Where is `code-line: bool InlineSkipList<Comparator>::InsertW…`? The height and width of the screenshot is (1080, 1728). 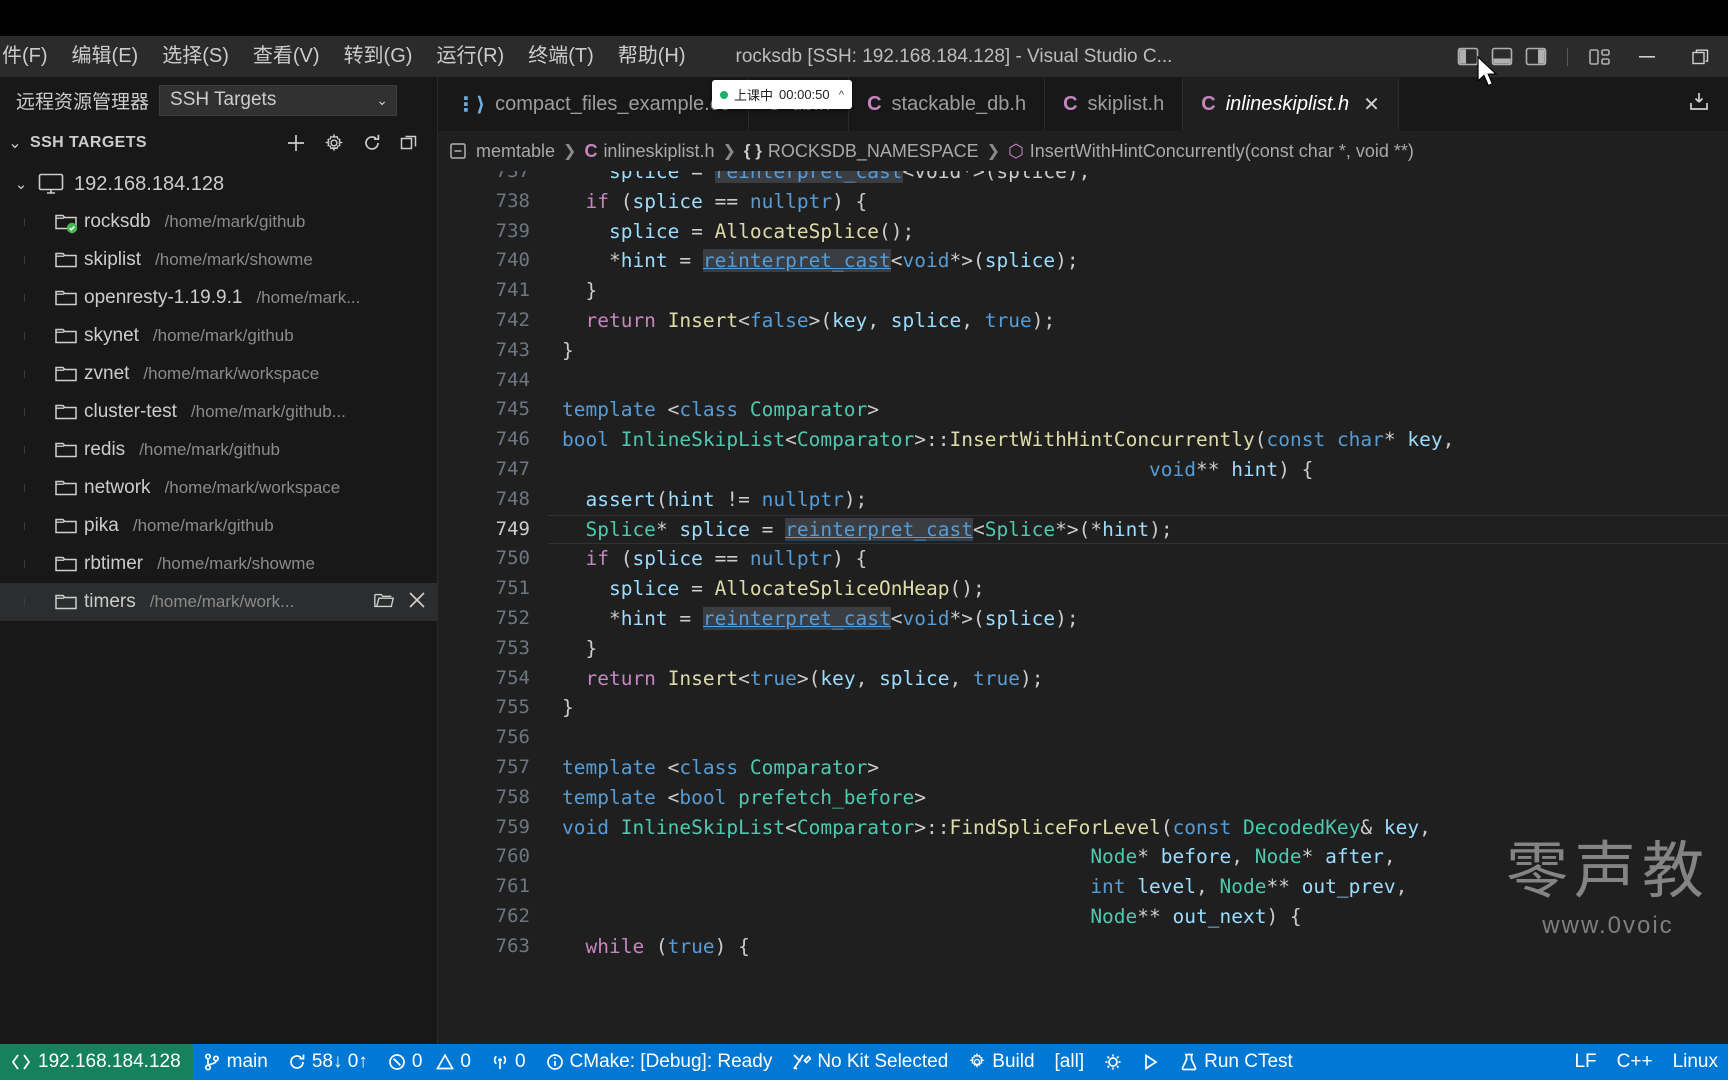
code-line: bool InlineSkipList<Comparator>::InsertW… is located at coordinates (1138, 440).